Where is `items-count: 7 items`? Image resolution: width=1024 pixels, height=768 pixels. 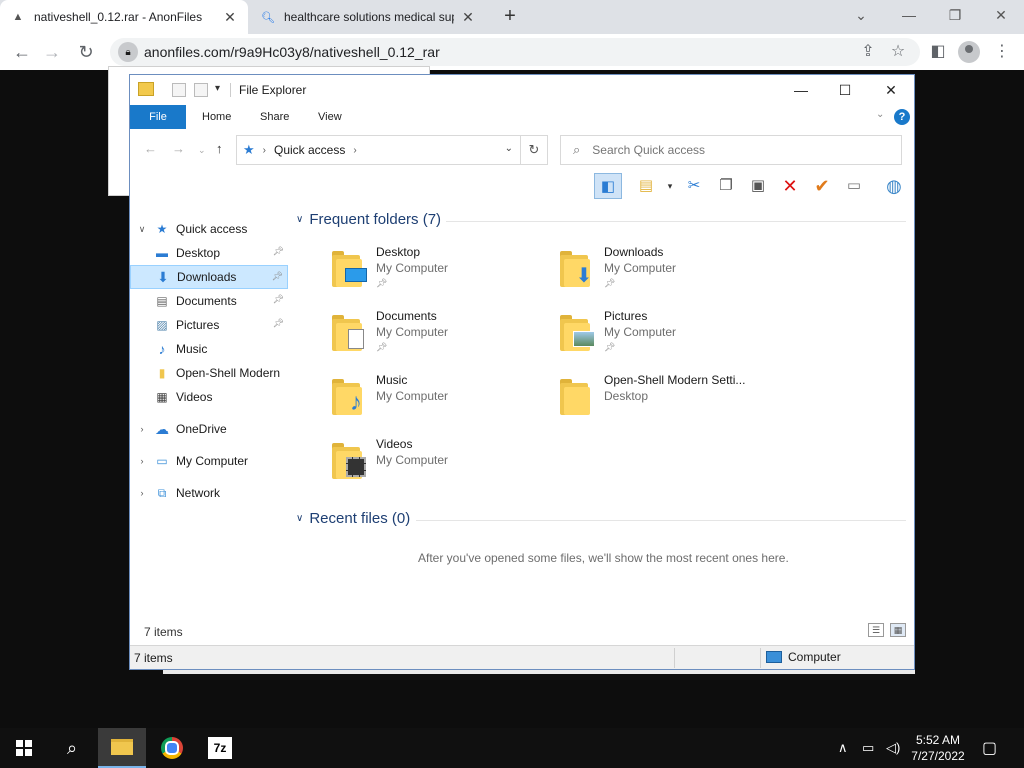
items-count: 7 items is located at coordinates (163, 632).